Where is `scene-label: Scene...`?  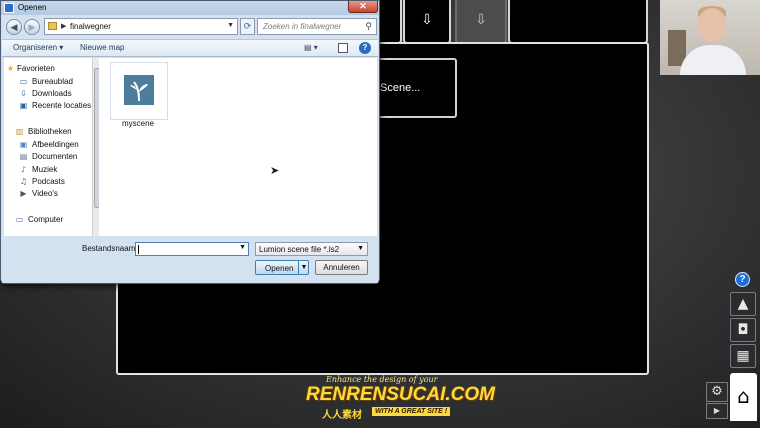 scene-label: Scene... is located at coordinates (400, 88).